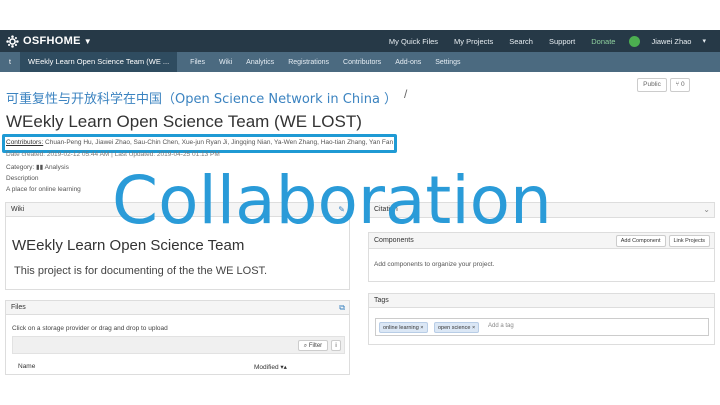 The image size is (720, 405). I want to click on fork-icon: ⑂, so click(677, 84).